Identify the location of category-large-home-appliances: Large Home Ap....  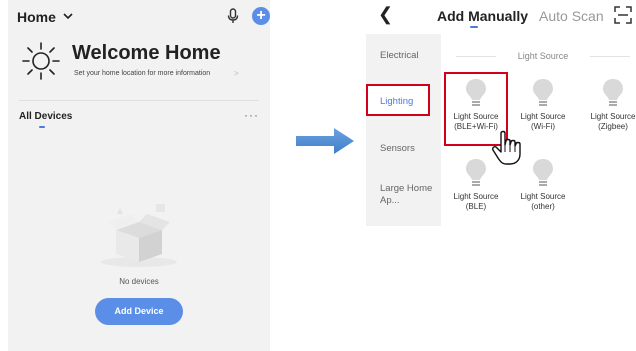
(410, 195).